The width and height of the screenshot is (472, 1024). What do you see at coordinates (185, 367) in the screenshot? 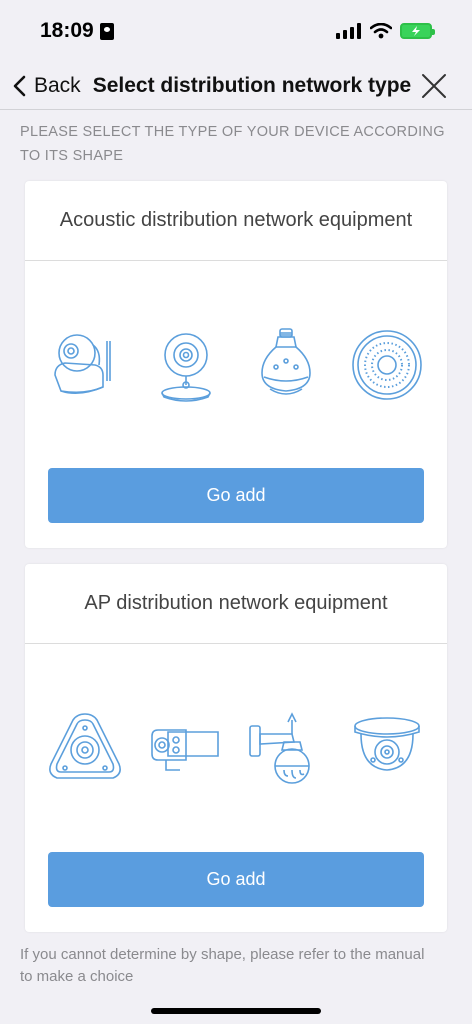
I see `mini-camera-icon` at bounding box center [185, 367].